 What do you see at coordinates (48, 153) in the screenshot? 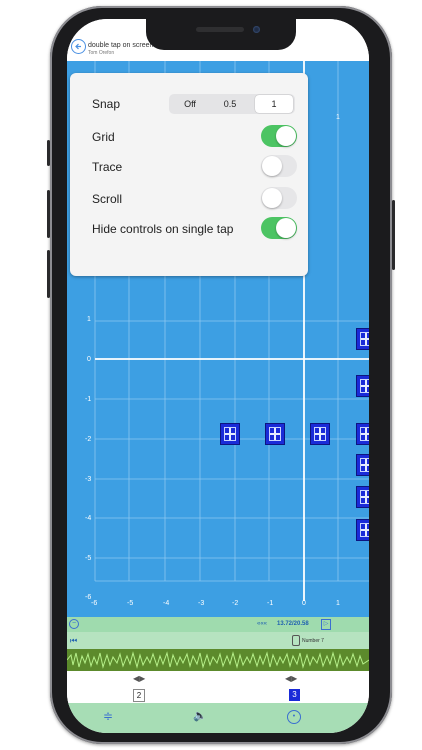
I see `mute-switch` at bounding box center [48, 153].